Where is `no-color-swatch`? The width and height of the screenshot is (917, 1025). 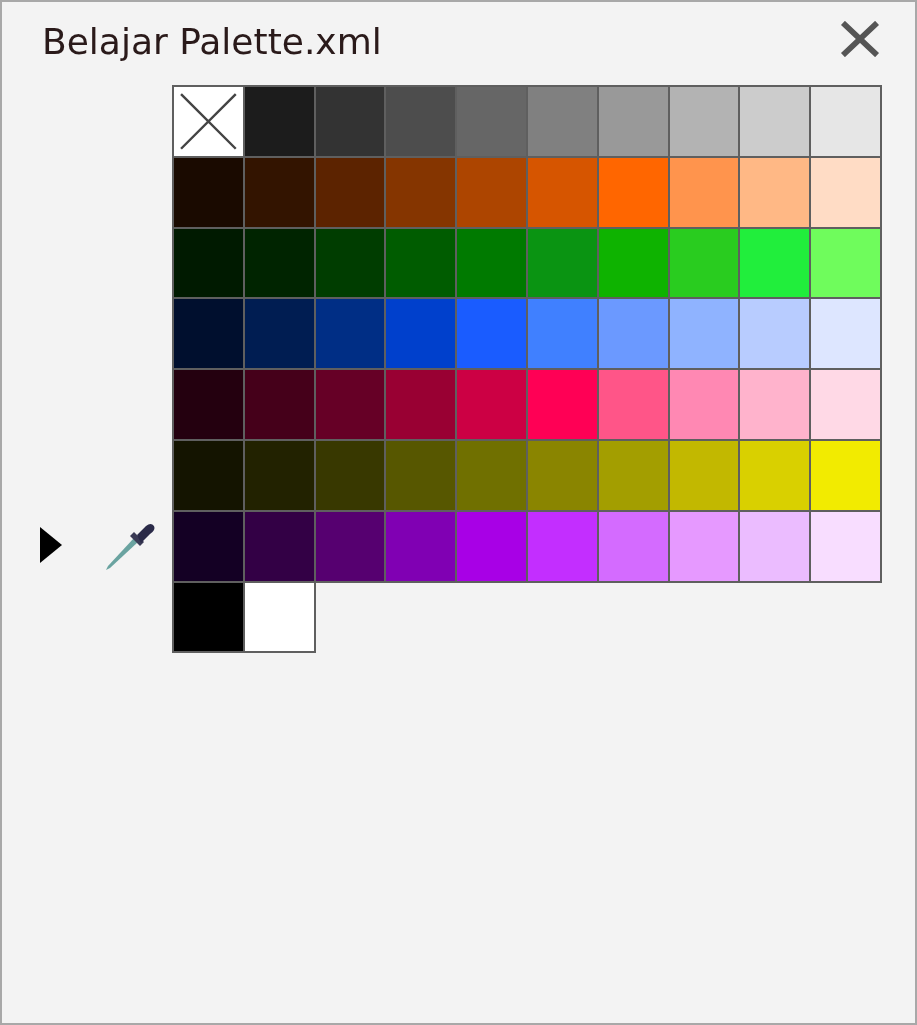 no-color-swatch is located at coordinates (208, 121).